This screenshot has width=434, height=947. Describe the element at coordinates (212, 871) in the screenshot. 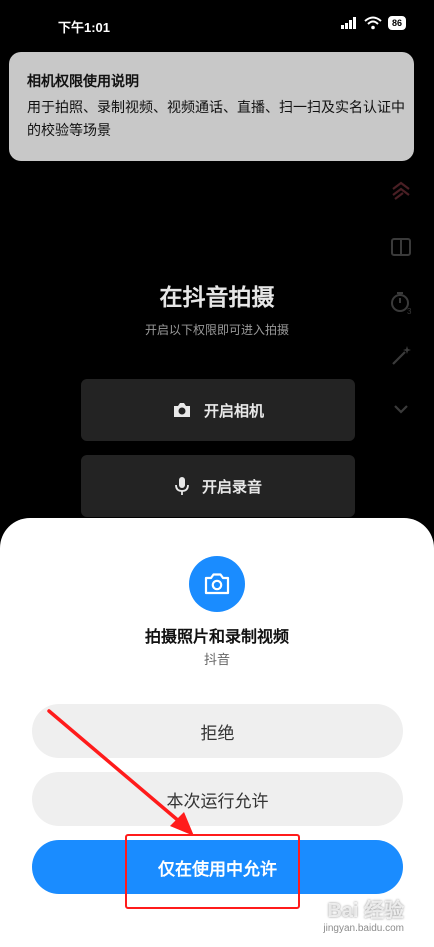

I see `annotation-highlight-box` at that location.